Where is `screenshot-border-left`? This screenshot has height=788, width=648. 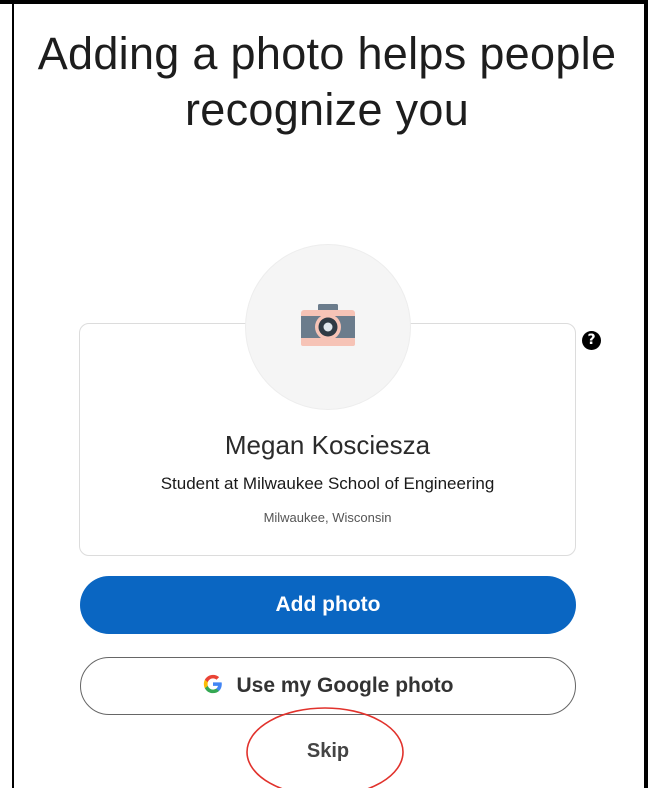
screenshot-border-left is located at coordinates (13, 394).